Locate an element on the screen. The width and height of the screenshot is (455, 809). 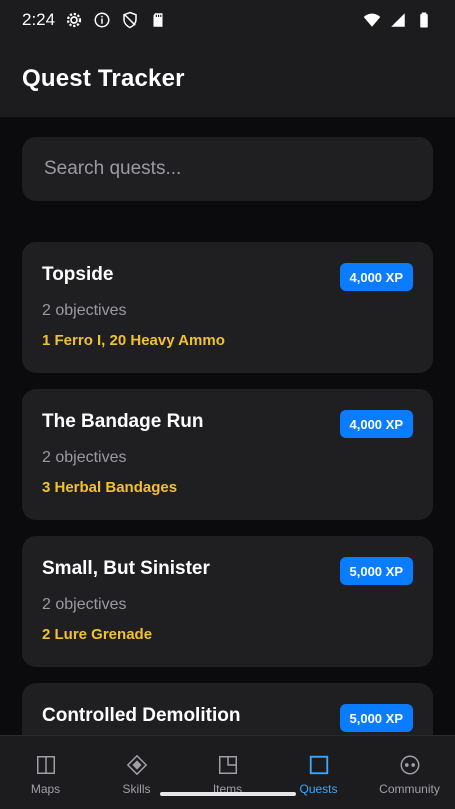
home-indicator is located at coordinates (228, 794).